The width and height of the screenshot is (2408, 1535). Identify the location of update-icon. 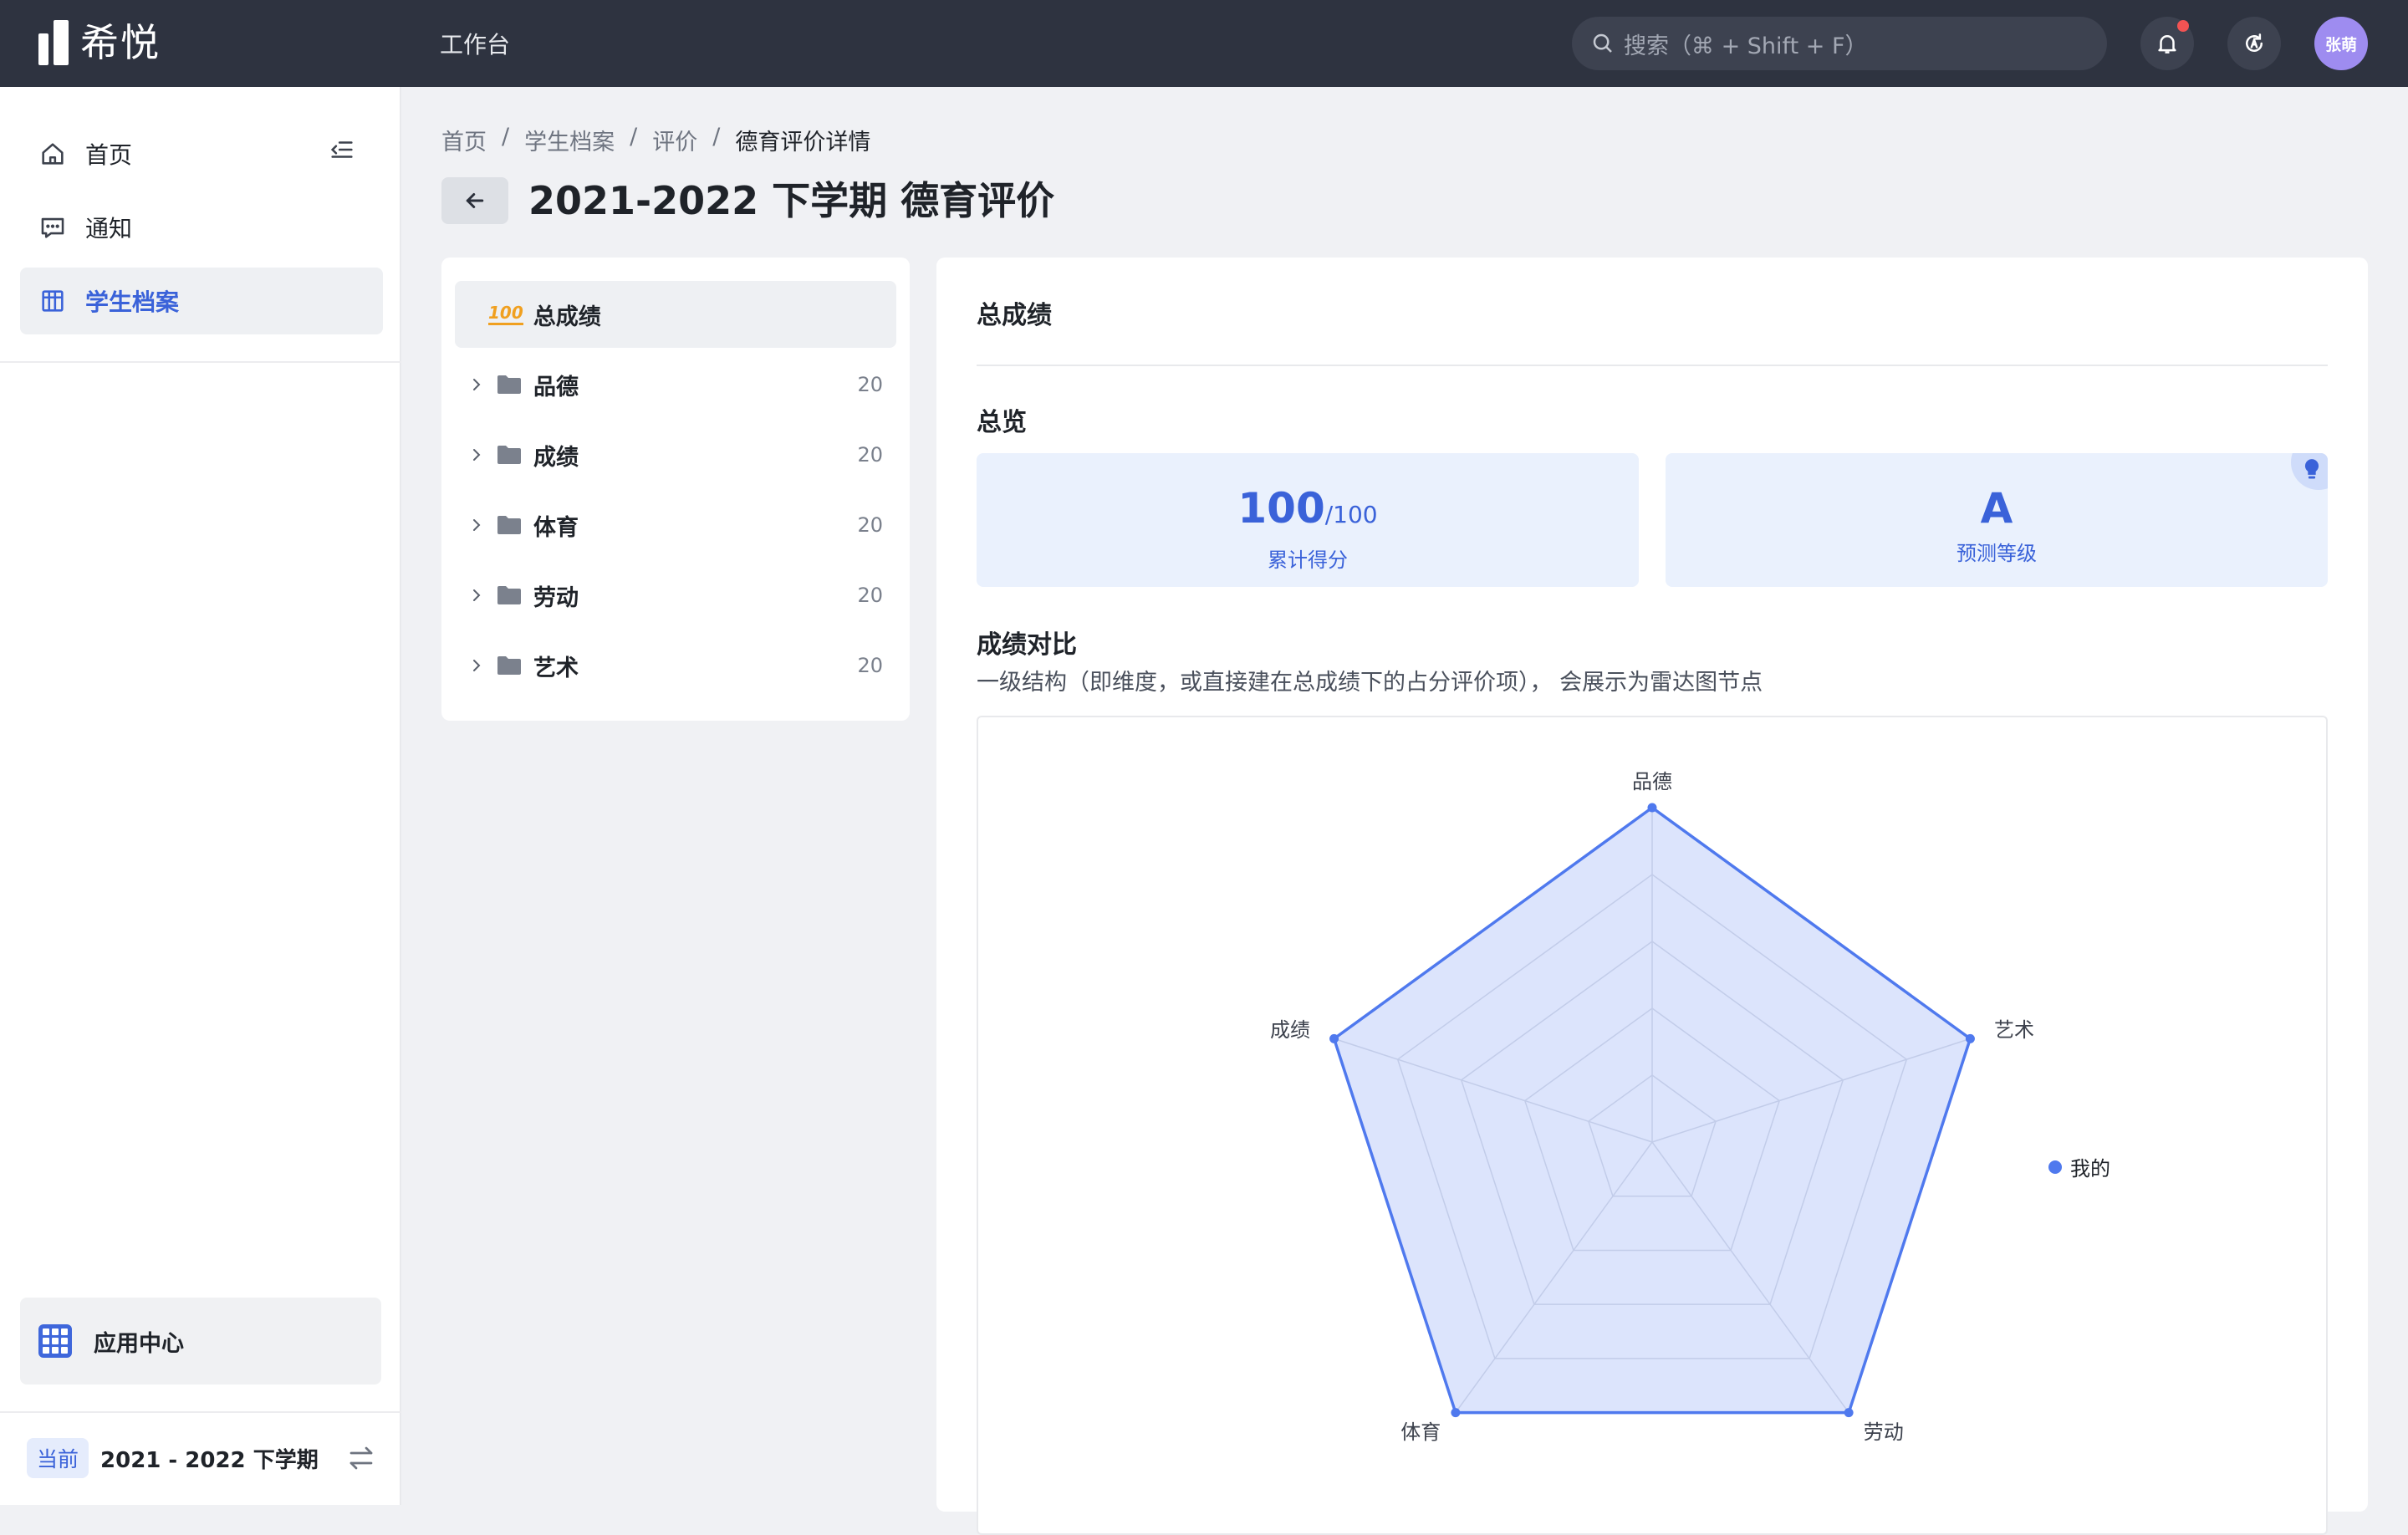
(2255, 42).